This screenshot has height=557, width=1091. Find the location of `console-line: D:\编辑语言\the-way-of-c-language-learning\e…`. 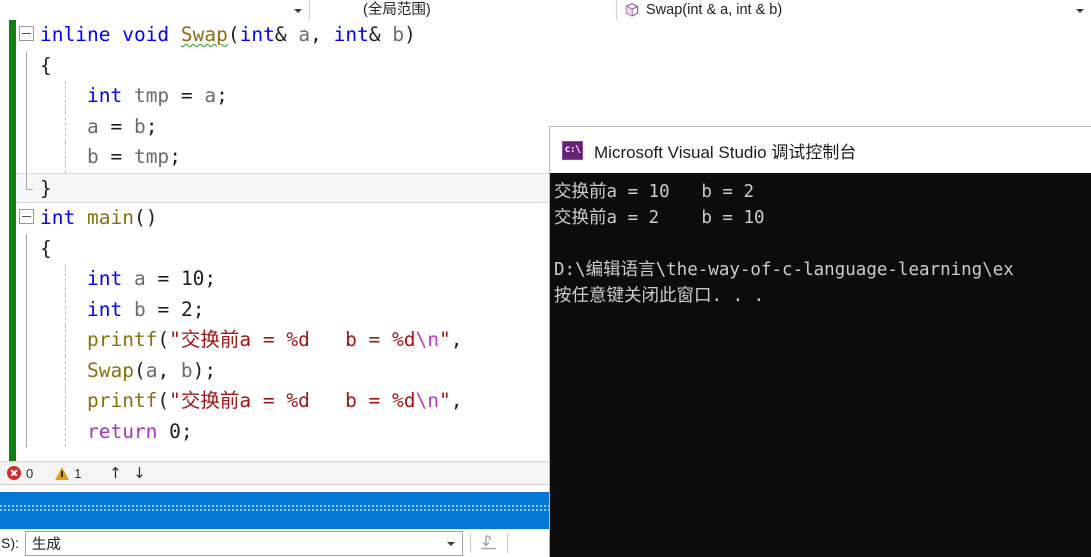

console-line: D:\编辑语言\the-way-of-c-language-learning\e… is located at coordinates (784, 270).